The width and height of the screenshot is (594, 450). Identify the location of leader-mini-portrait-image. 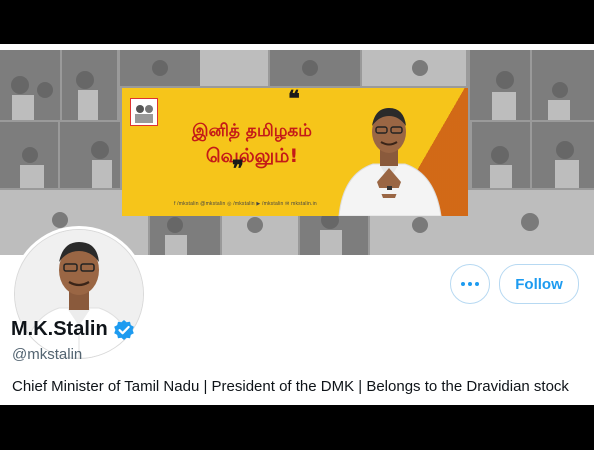
(144, 112).